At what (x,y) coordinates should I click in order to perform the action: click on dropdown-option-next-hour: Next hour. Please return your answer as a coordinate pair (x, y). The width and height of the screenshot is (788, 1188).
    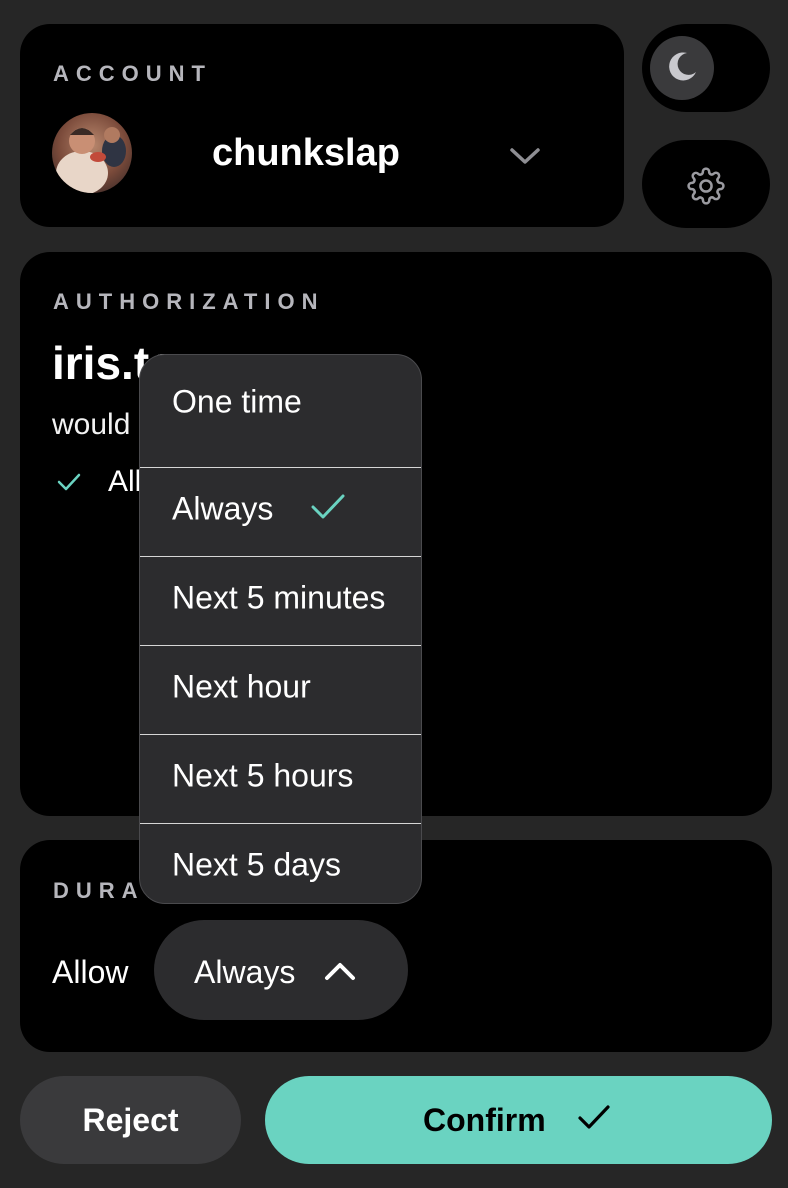
    Looking at the image, I should click on (280, 690).